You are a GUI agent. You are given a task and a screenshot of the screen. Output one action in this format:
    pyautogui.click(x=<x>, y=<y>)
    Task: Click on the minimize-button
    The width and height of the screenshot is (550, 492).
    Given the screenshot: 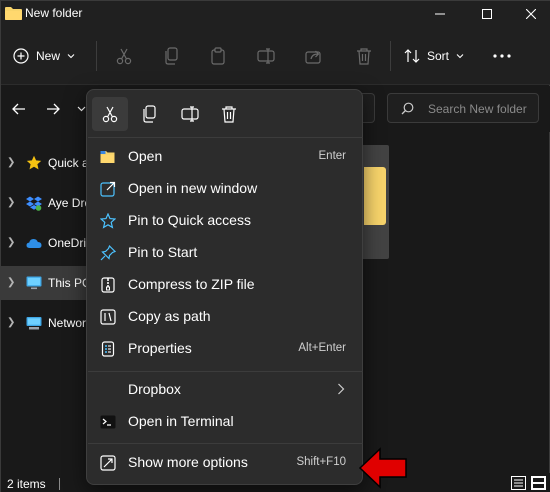 What is the action you would take?
    pyautogui.click(x=440, y=14)
    